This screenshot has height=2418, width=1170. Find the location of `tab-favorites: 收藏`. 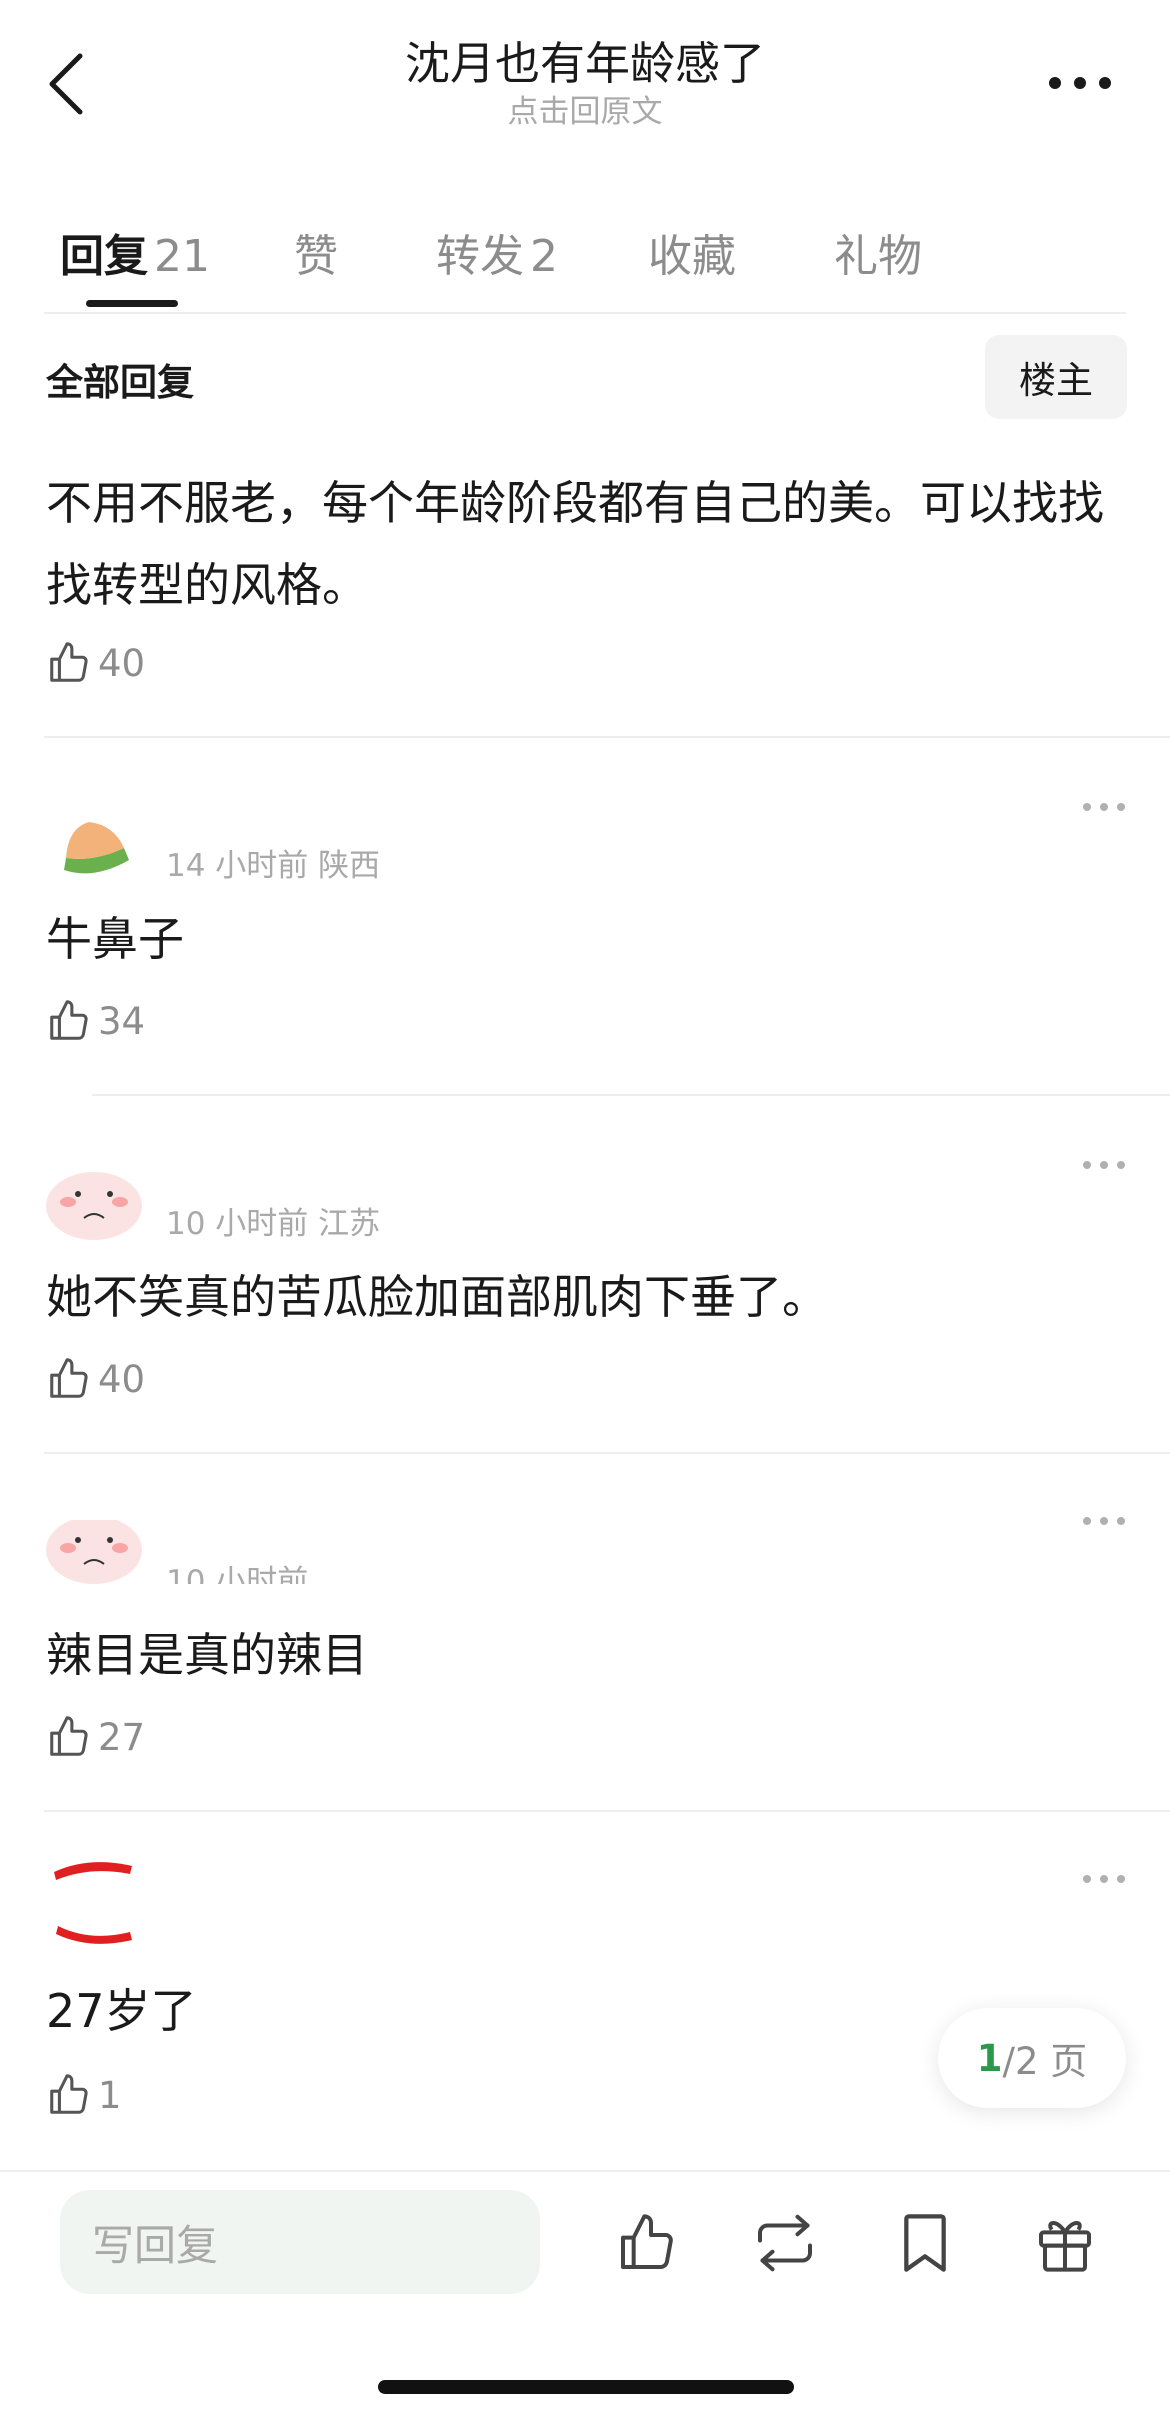

tab-favorites: 收藏 is located at coordinates (692, 252).